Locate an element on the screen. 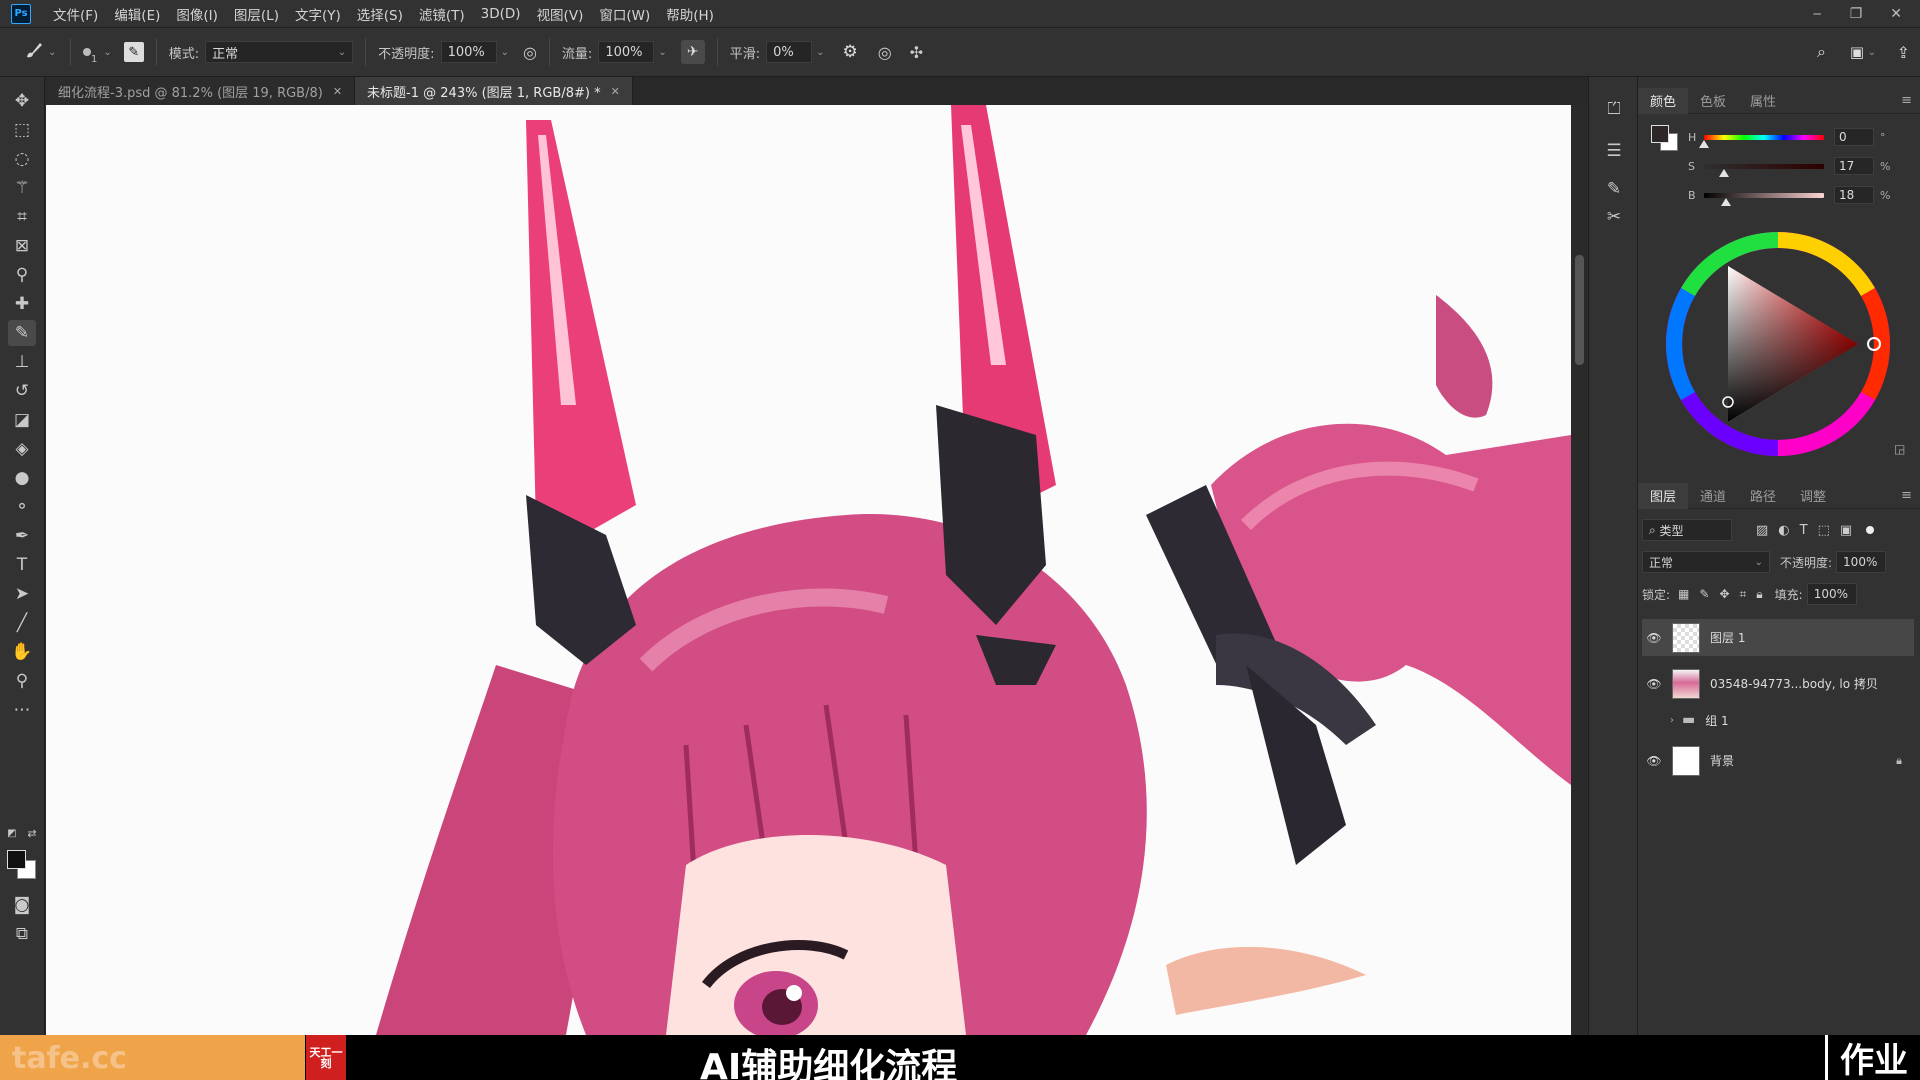 Image resolution: width=1920 pixels, height=1080 pixels. saturation-slider is located at coordinates (1764, 170).